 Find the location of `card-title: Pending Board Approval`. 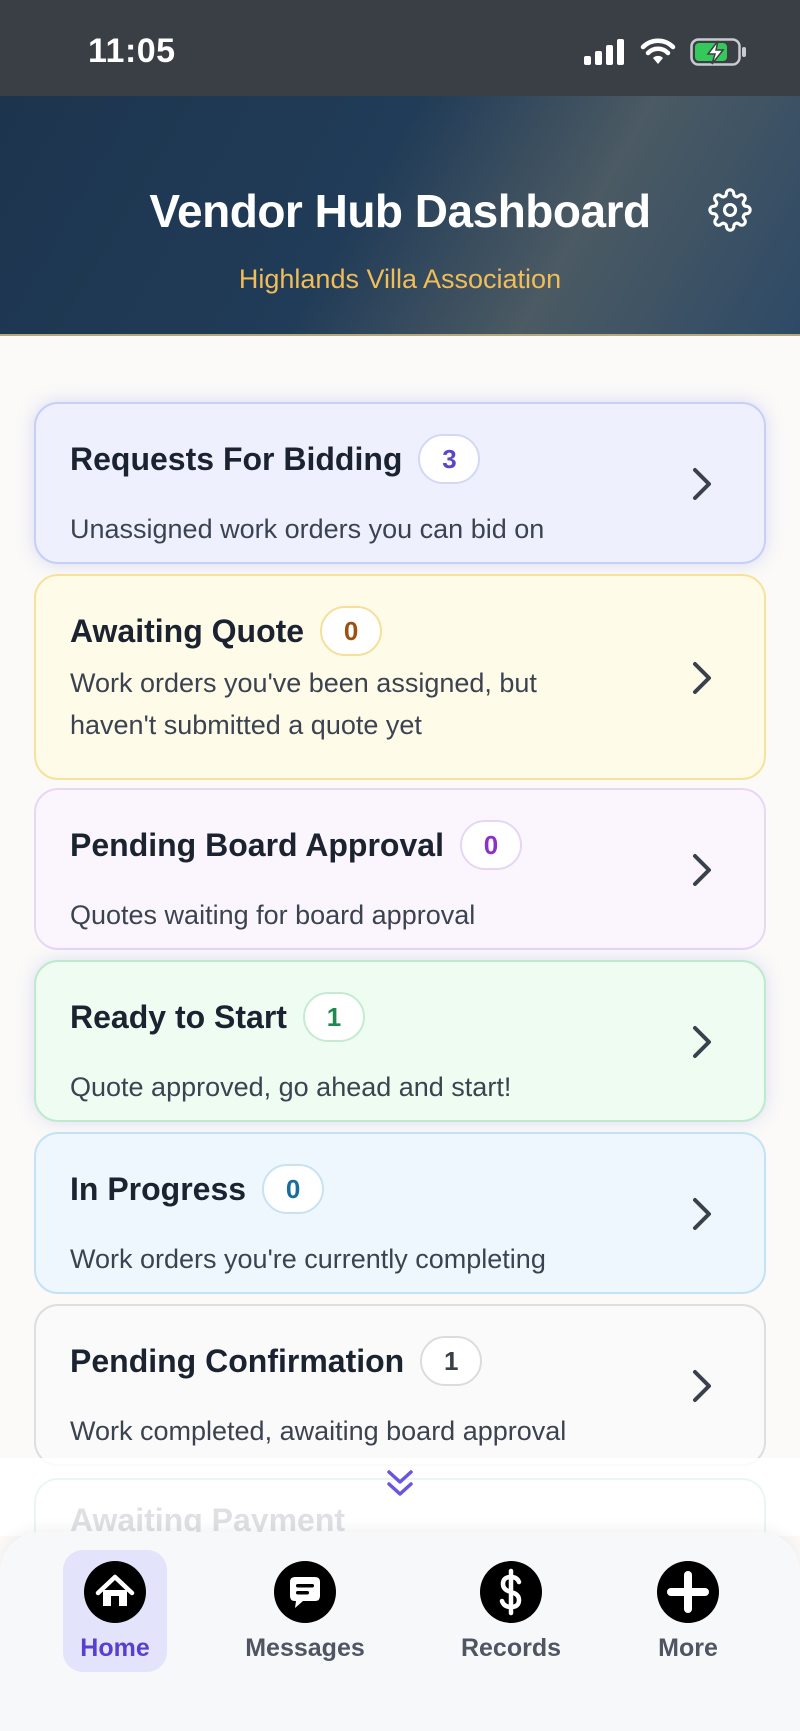

card-title: Pending Board Approval is located at coordinates (257, 844).